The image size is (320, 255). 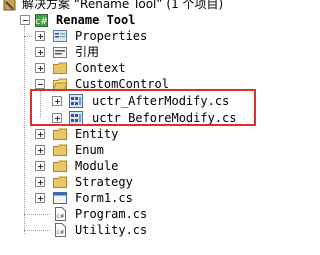 I want to click on item-label: Enum, so click(x=89, y=150).